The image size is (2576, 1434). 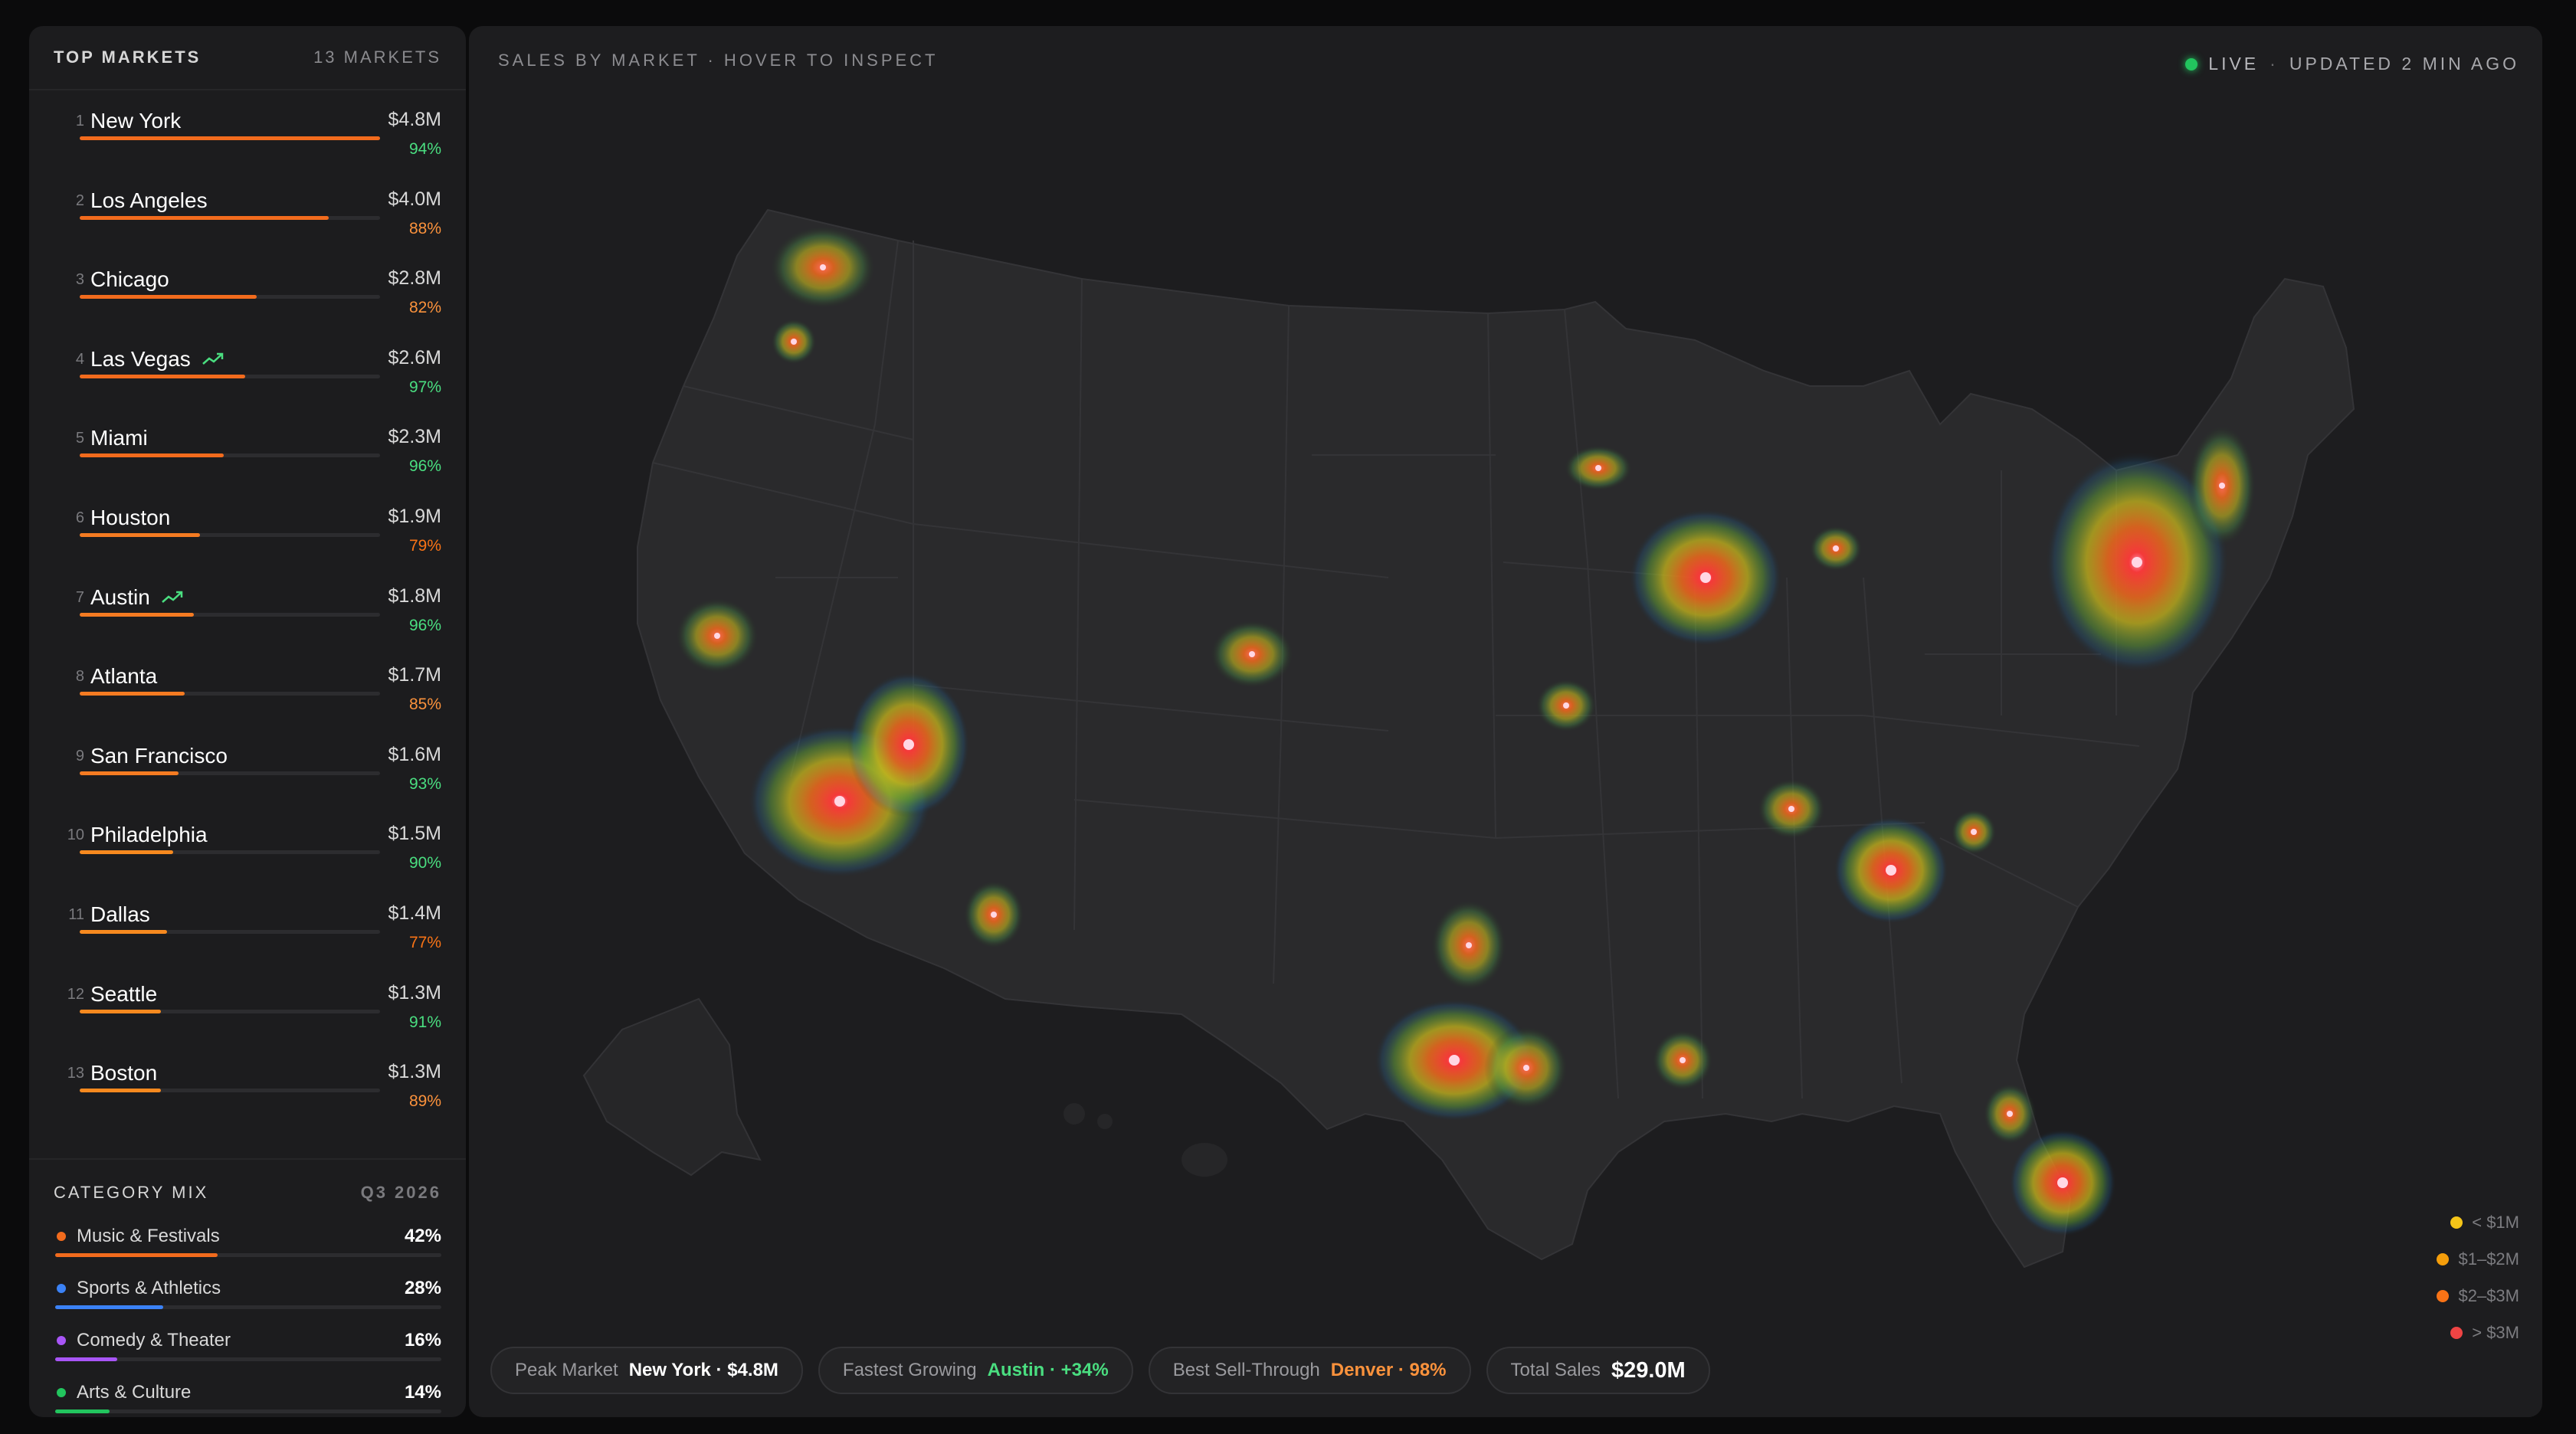 I want to click on market-sales-value: $1.8M, so click(x=414, y=596).